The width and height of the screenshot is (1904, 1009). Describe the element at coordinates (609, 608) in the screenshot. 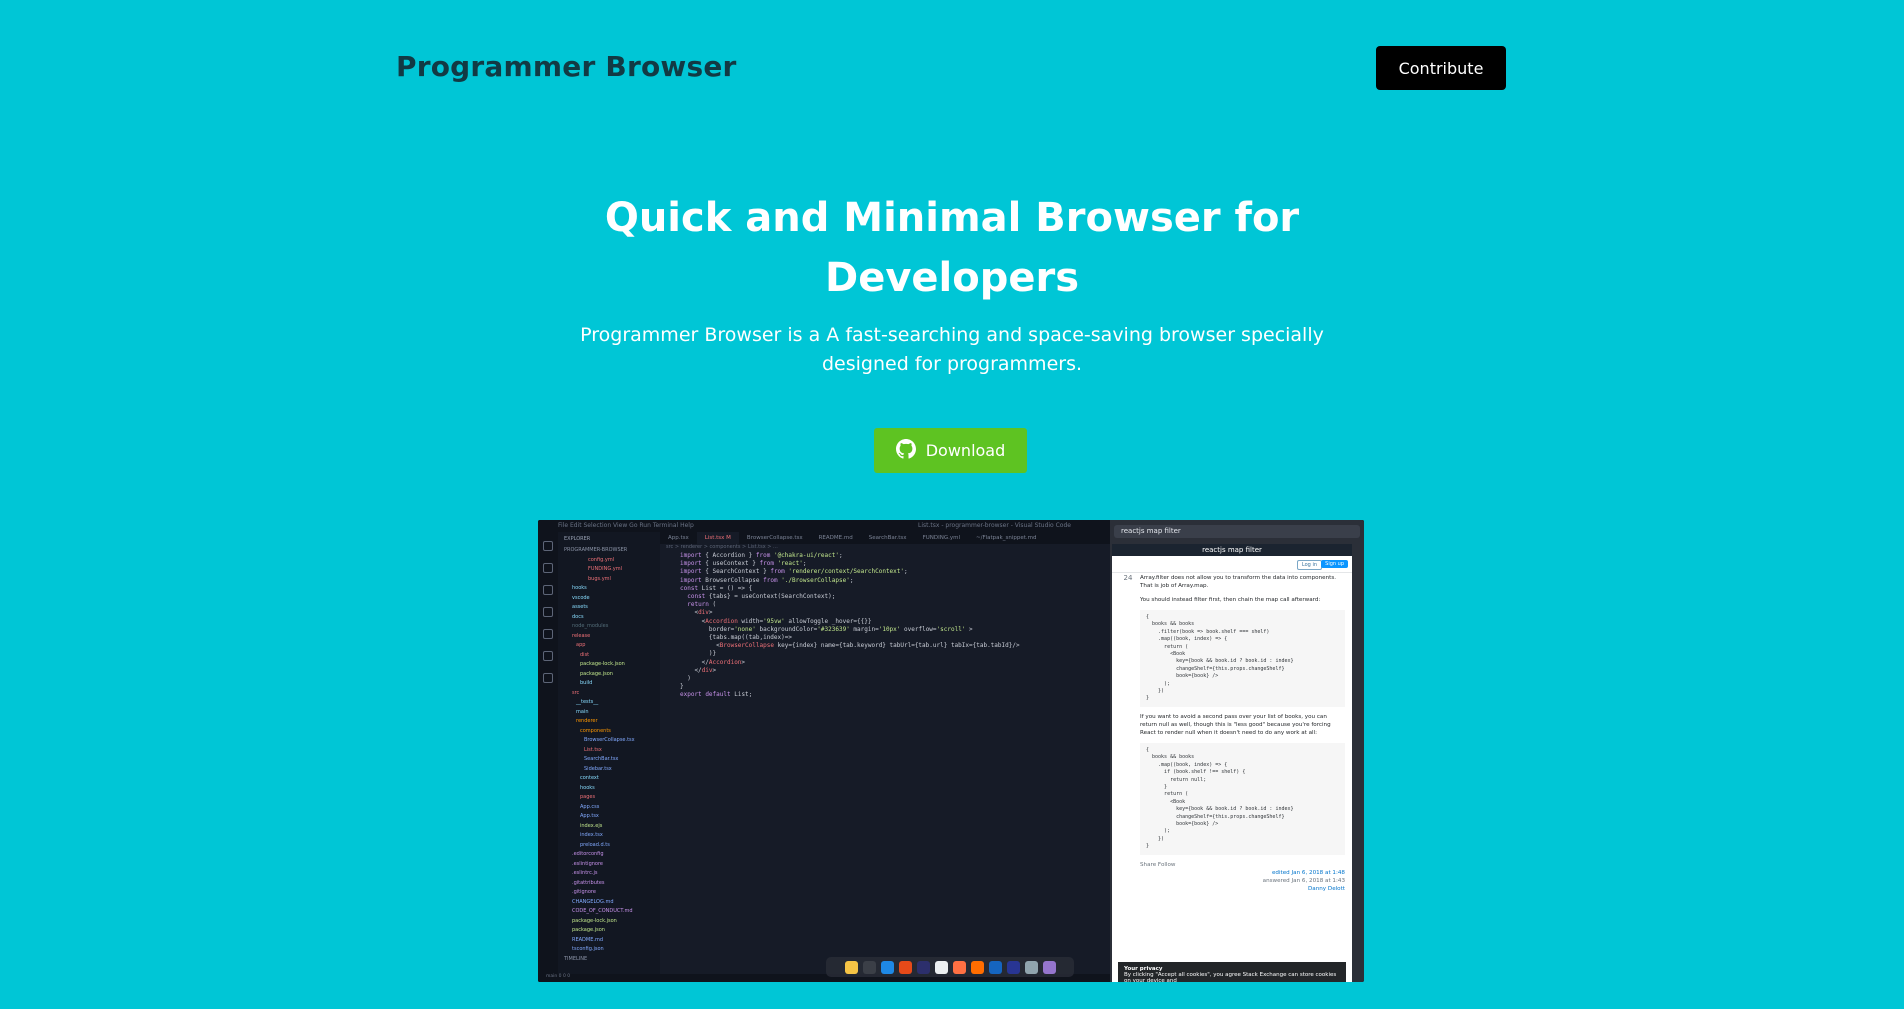

I see `file-tree-item: assets` at that location.